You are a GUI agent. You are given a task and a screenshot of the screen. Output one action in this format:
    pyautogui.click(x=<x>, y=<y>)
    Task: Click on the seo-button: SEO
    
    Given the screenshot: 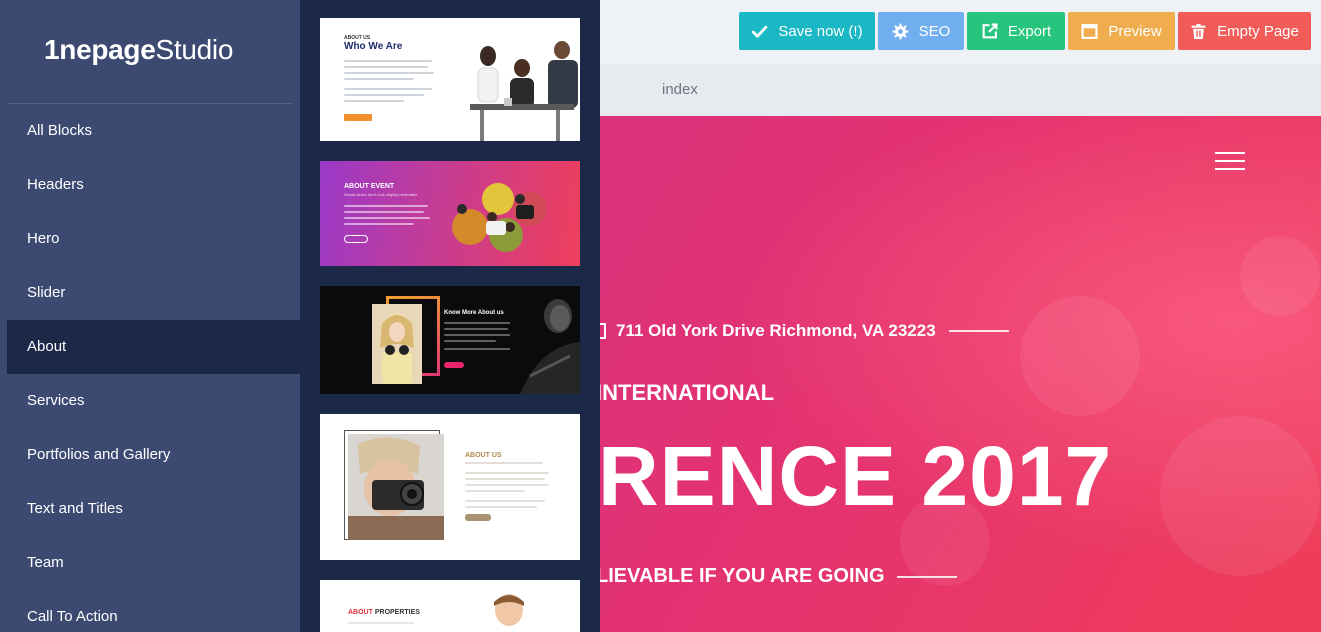 What is the action you would take?
    pyautogui.click(x=921, y=31)
    